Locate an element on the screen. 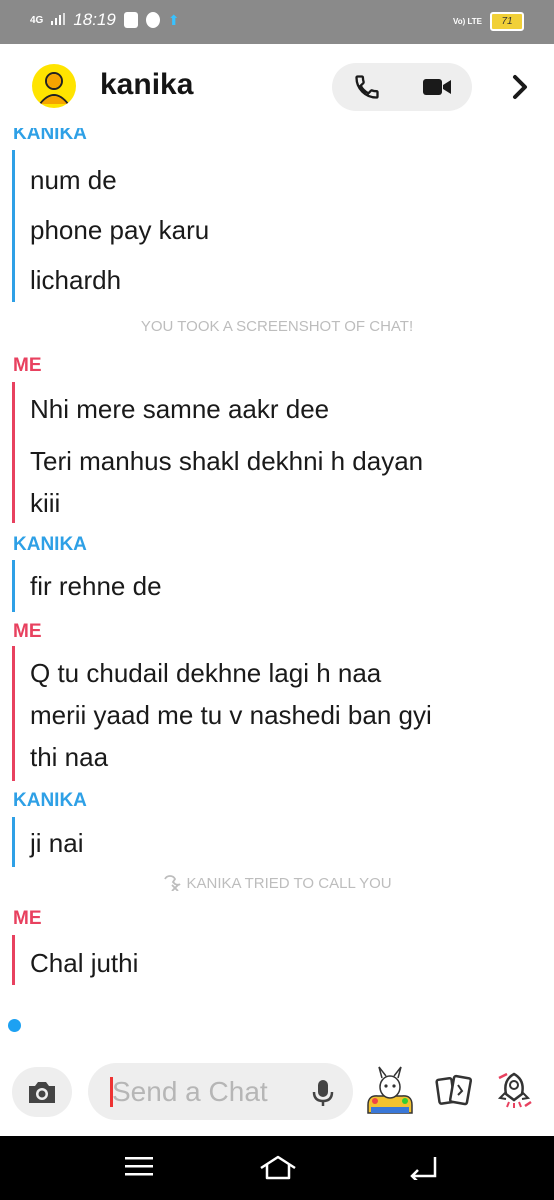 The height and width of the screenshot is (1200, 554). message-text: merii yaad me tu v nashedi ban gyi is located at coordinates (231, 715).